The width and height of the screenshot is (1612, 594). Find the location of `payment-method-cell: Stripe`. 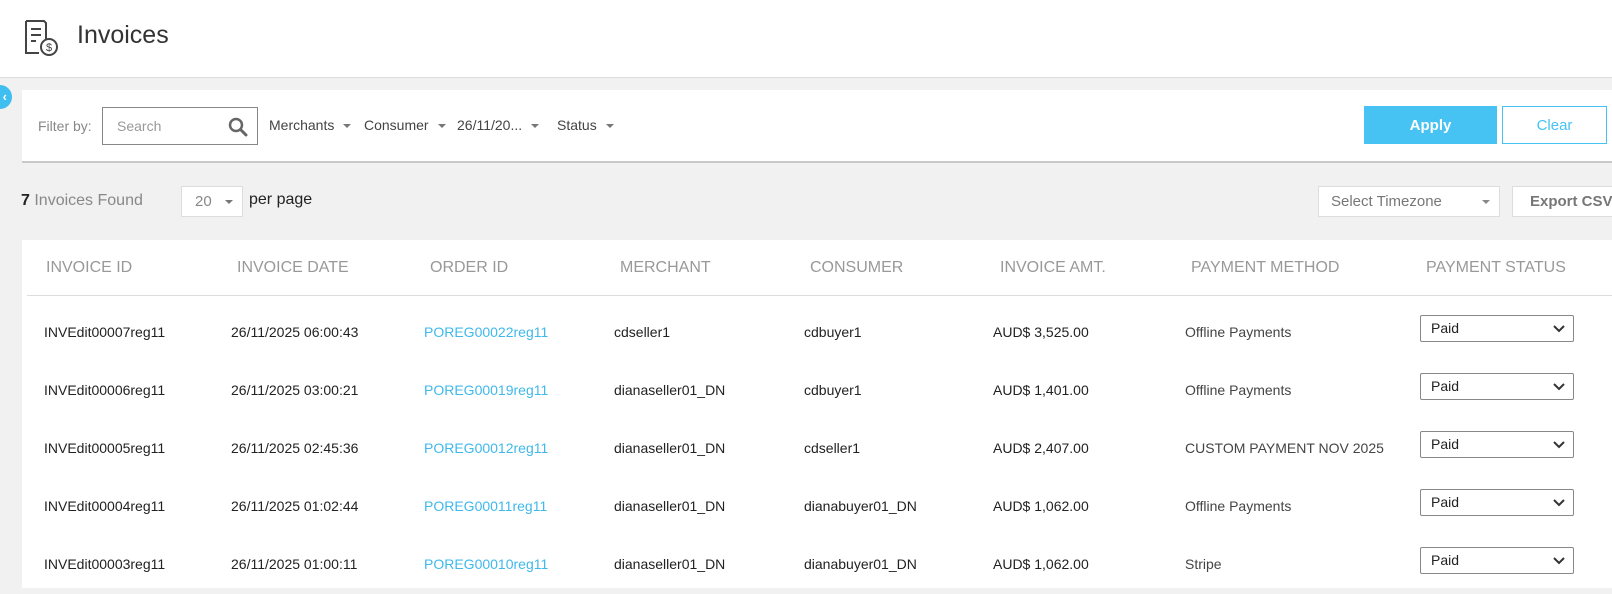

payment-method-cell: Stripe is located at coordinates (1203, 564).